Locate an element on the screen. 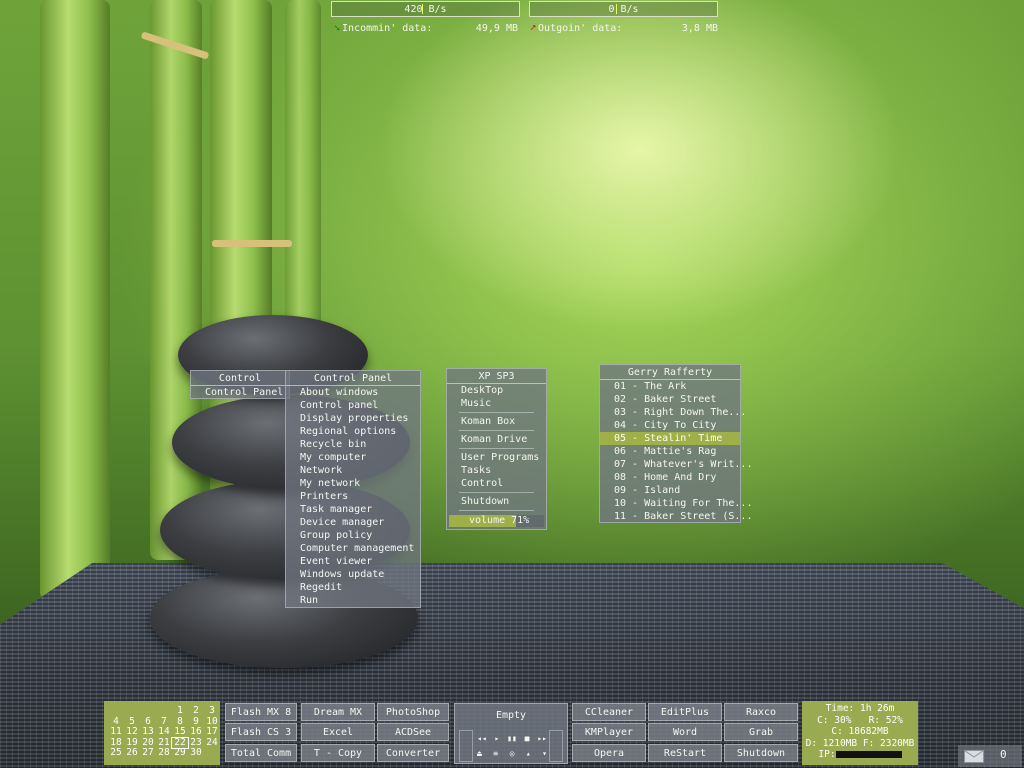 The width and height of the screenshot is (1024, 768). launcher-grab-button: Grab is located at coordinates (761, 732).